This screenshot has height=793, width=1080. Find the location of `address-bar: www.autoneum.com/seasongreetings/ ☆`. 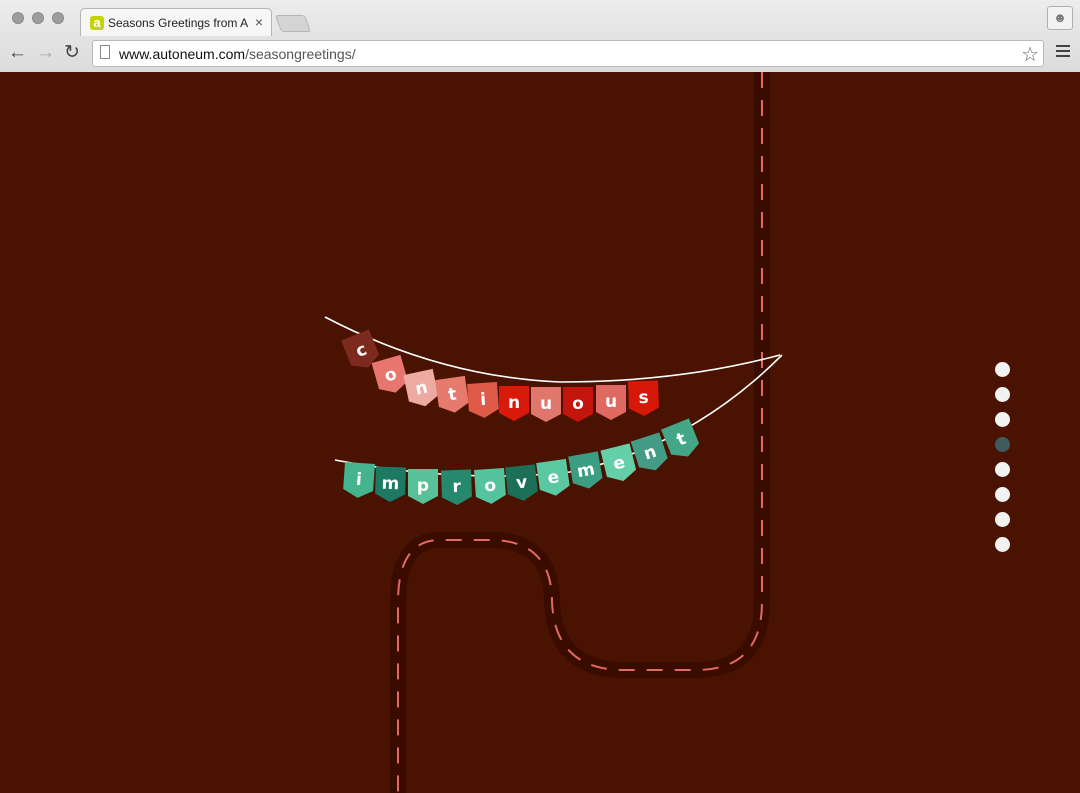

address-bar: www.autoneum.com/seasongreetings/ ☆ is located at coordinates (568, 53).